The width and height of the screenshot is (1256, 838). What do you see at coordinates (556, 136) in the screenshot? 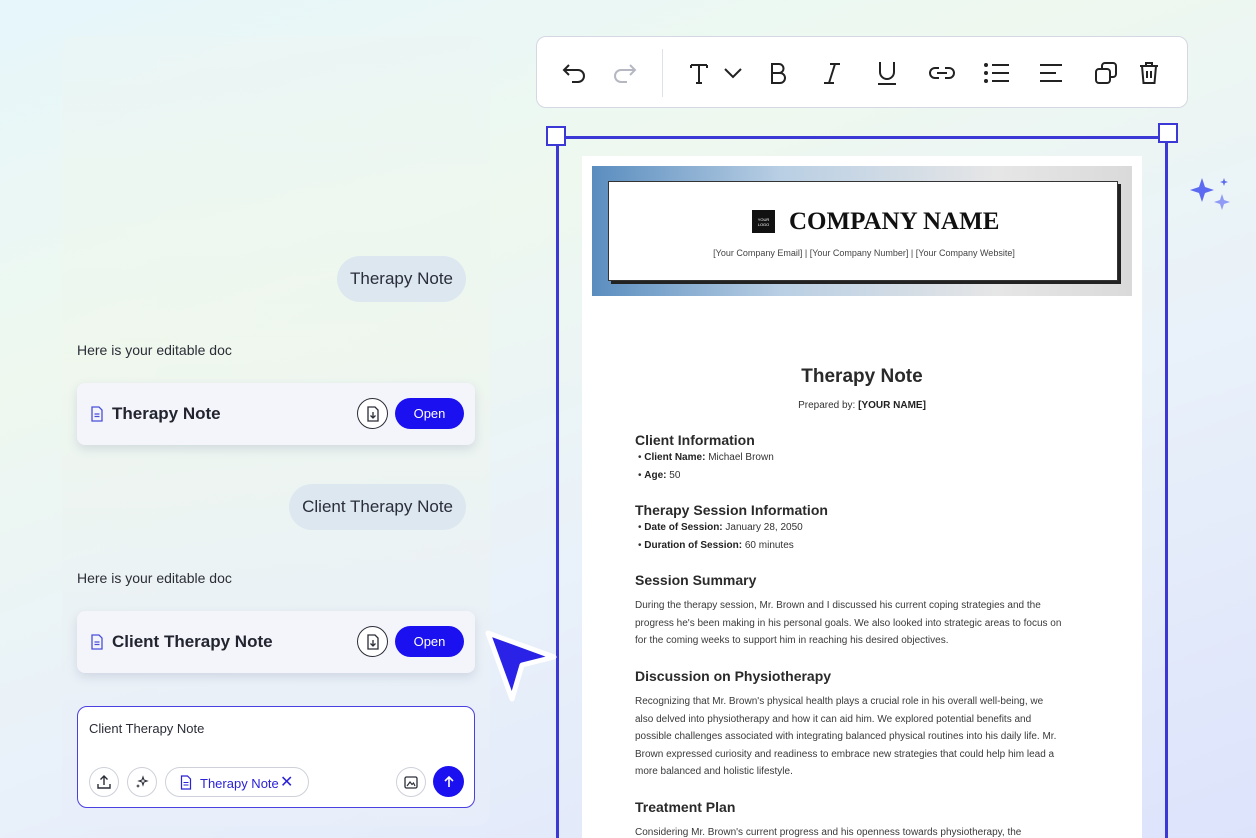
I see `resize-handle-top-left` at bounding box center [556, 136].